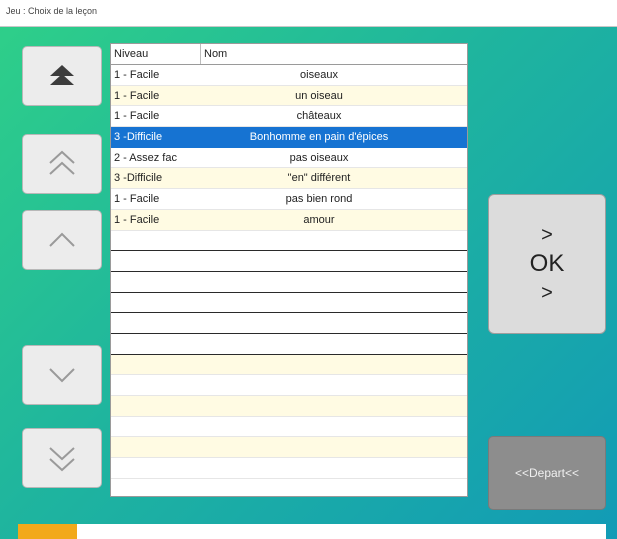 The height and width of the screenshot is (539, 617). What do you see at coordinates (319, 198) in the screenshot?
I see `cell-nom: pas bien rond` at bounding box center [319, 198].